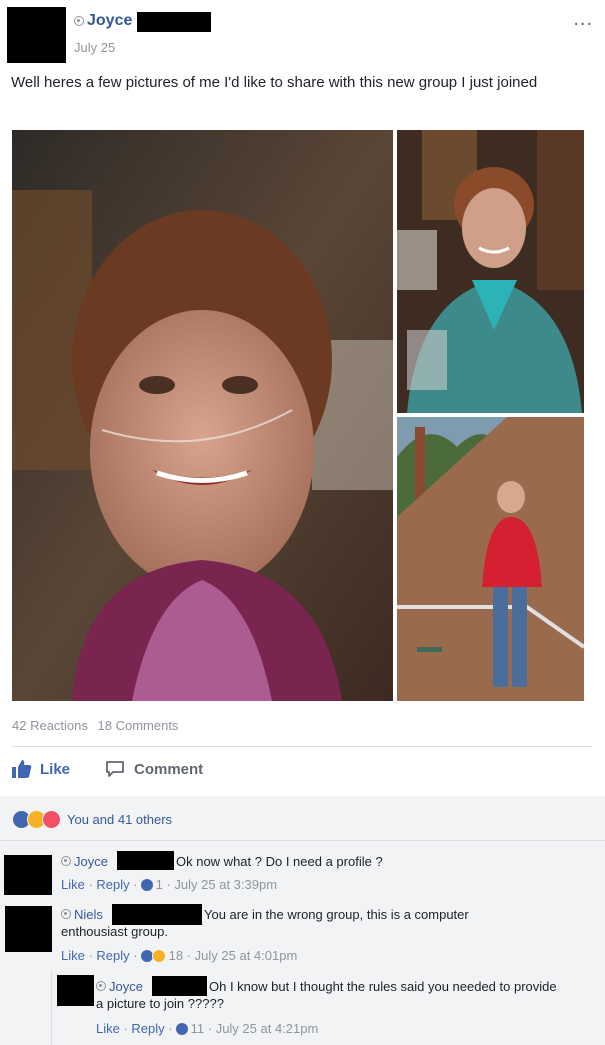 This screenshot has height=1045, width=605. I want to click on comment-reaction-count: 18, so click(176, 955).